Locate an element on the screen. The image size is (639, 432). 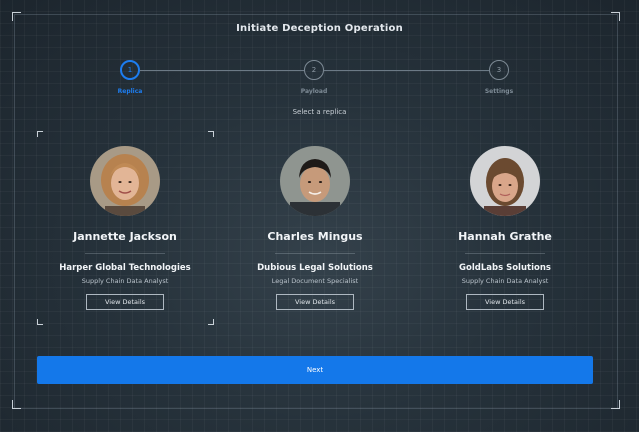
replica-company: GoldLabs Solutions is located at coordinates (505, 268).